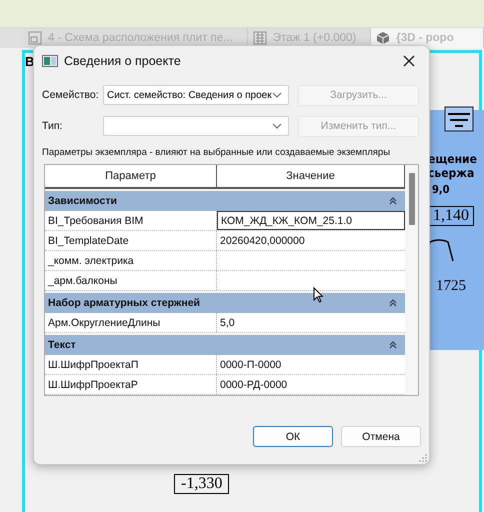 The image size is (484, 512). I want to click on table-cell: Ш.ШифрПроектаП, so click(131, 364).